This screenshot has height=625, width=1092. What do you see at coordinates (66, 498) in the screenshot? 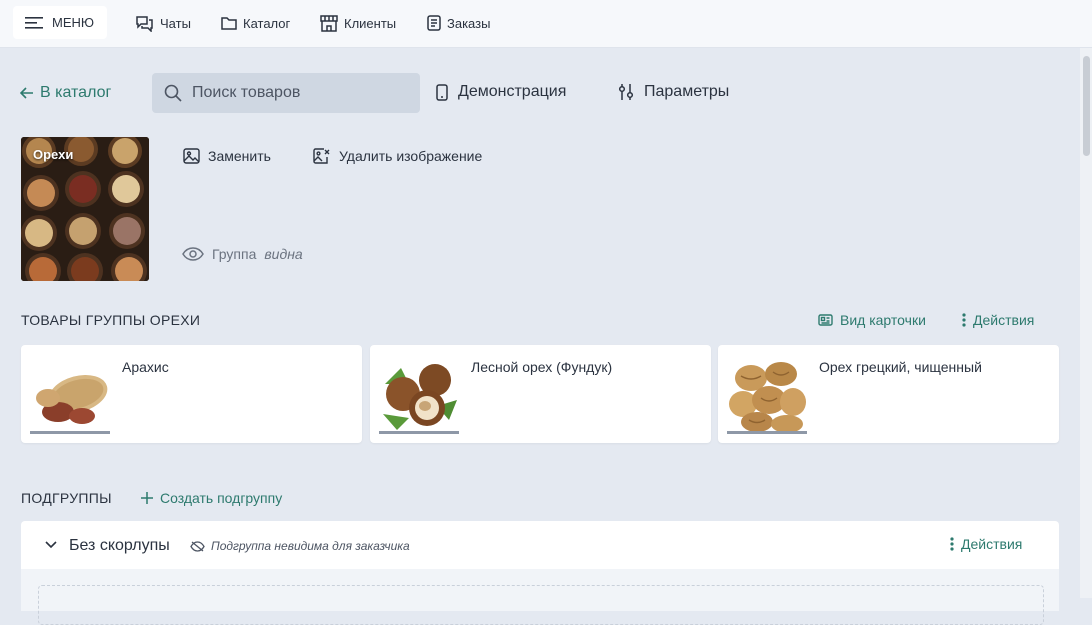
I see `subgroups-section-title: ПОДГРУППЫ` at bounding box center [66, 498].